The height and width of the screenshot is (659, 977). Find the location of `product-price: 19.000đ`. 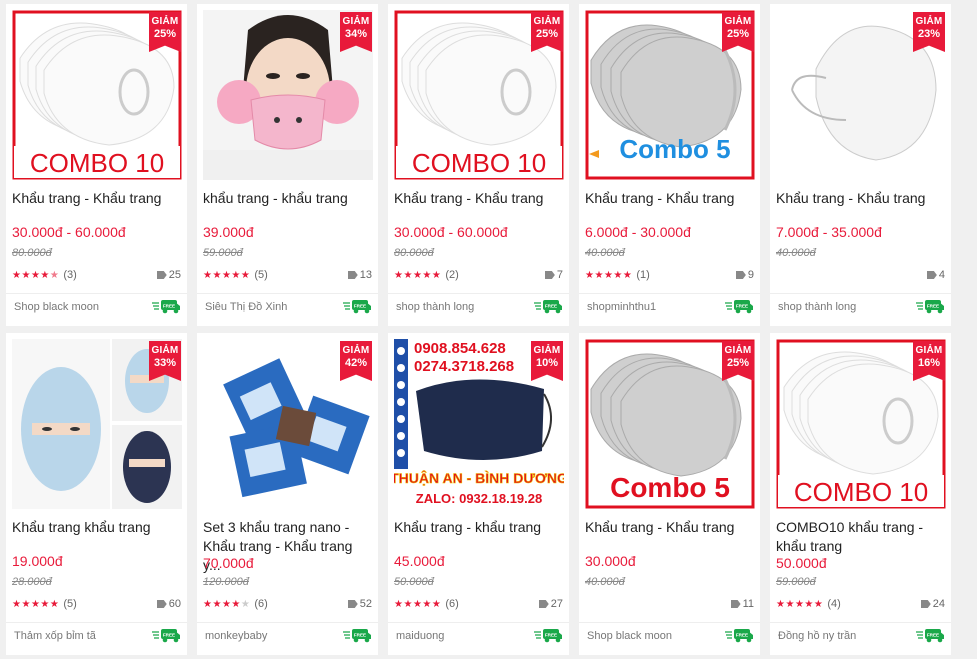

product-price: 19.000đ is located at coordinates (37, 561).